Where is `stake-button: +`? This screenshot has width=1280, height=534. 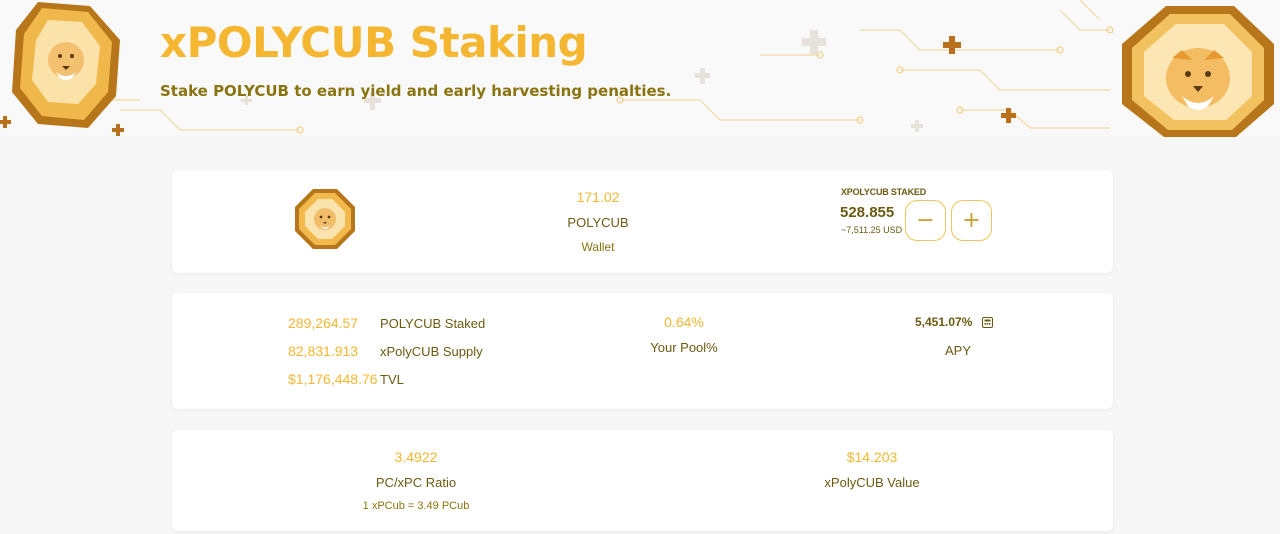
stake-button: + is located at coordinates (971, 220).